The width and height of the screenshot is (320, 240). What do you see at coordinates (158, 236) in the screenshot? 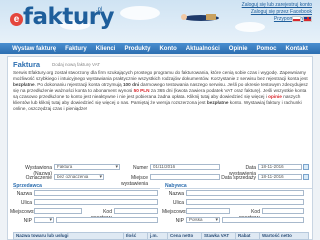
I see `col-unit: j.m.` at bounding box center [158, 236].